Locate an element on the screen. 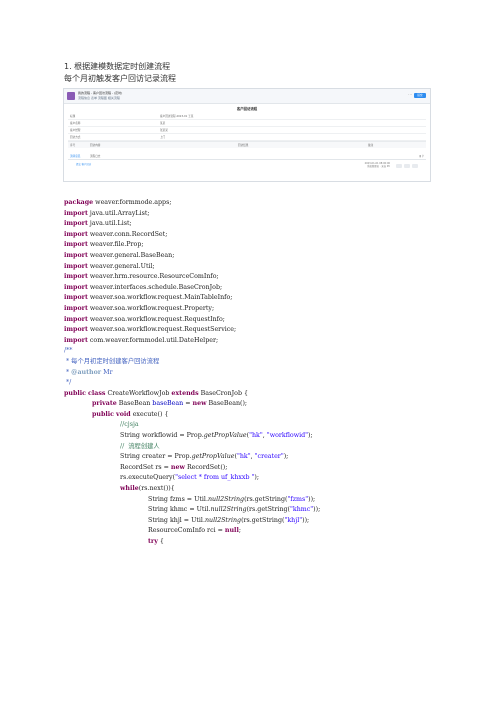  detail-table-header: 序号 回访内容 回访结果 备注 is located at coordinates (247, 144).